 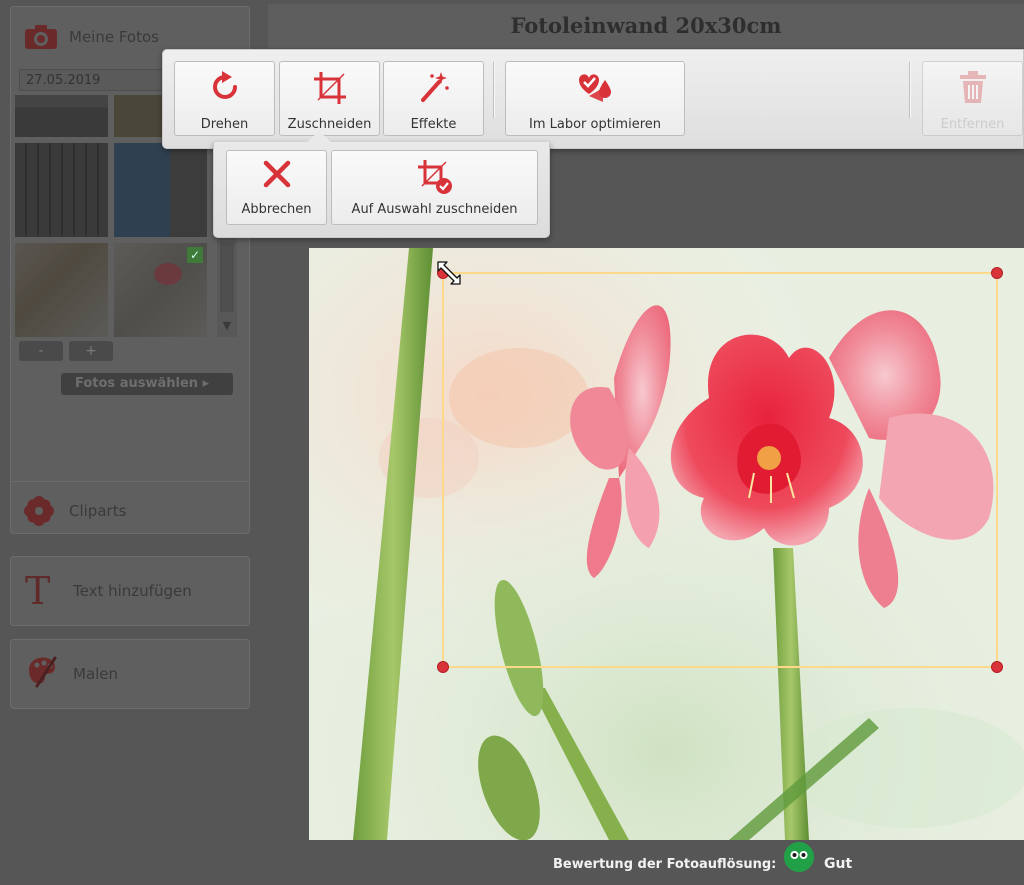 I want to click on thumbnail-zoom-in-button: +, so click(x=91, y=351).